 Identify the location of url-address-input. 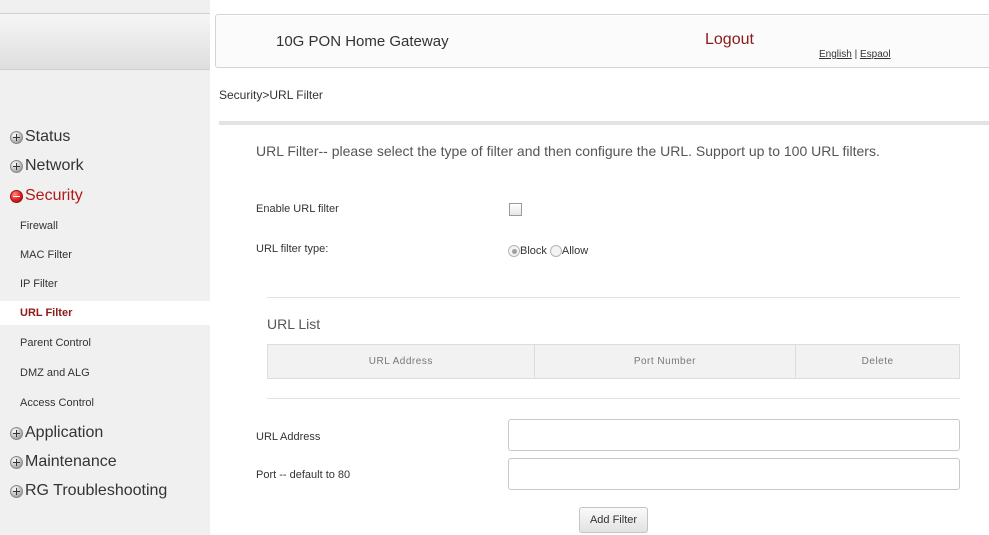
(734, 435).